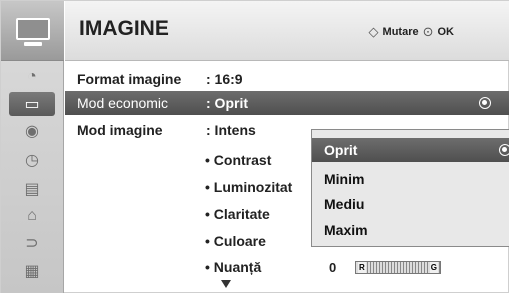 The height and width of the screenshot is (293, 509). What do you see at coordinates (120, 130) in the screenshot?
I see `setting-label: Mod imagine` at bounding box center [120, 130].